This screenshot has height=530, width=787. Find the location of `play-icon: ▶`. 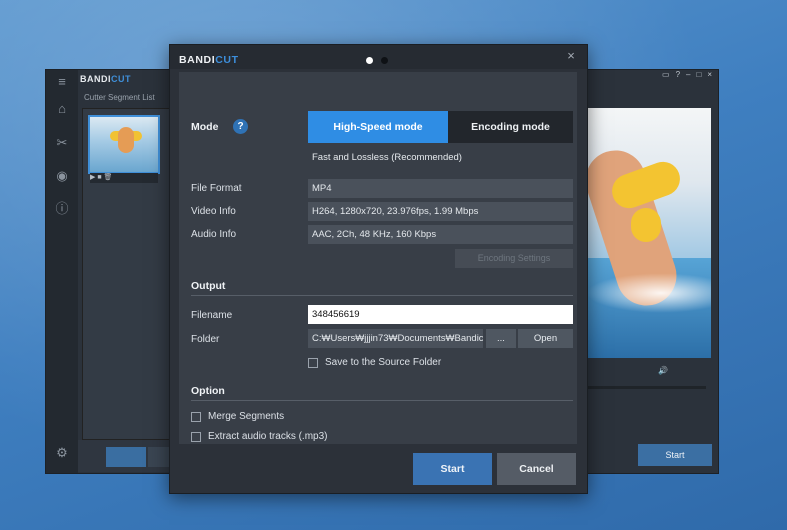

play-icon: ▶ is located at coordinates (92, 177).